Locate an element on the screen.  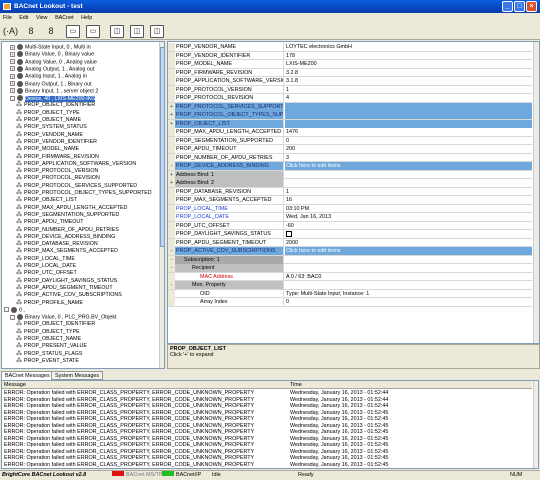
property-row: + PROP_PROTOCOL_SERVICES_SUPPORTED is located at coordinates (350, 106).